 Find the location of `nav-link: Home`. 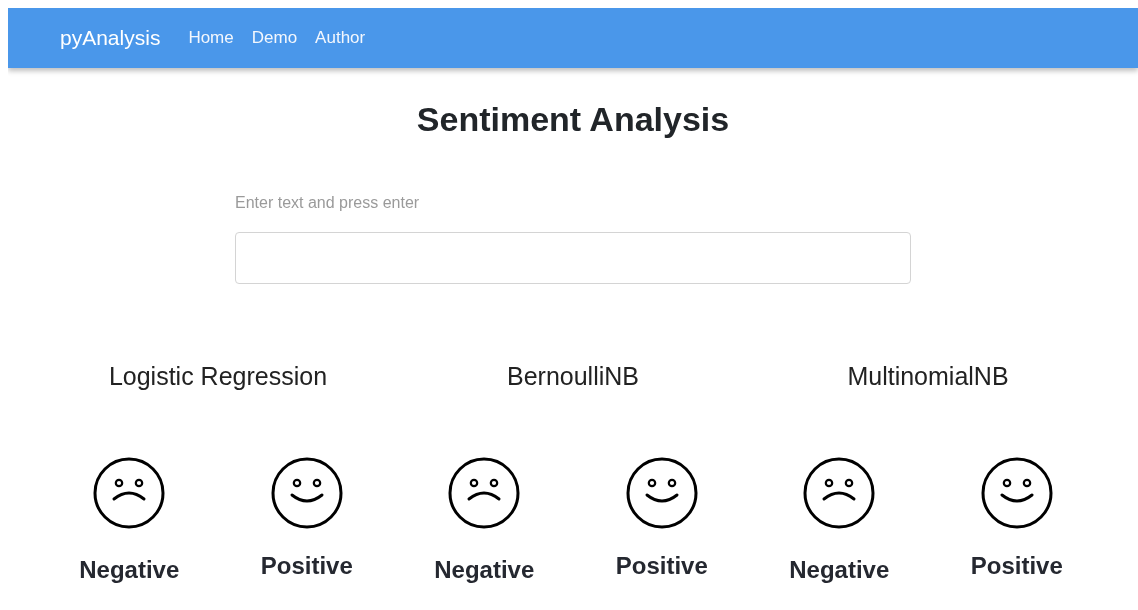

nav-link: Home is located at coordinates (211, 38).